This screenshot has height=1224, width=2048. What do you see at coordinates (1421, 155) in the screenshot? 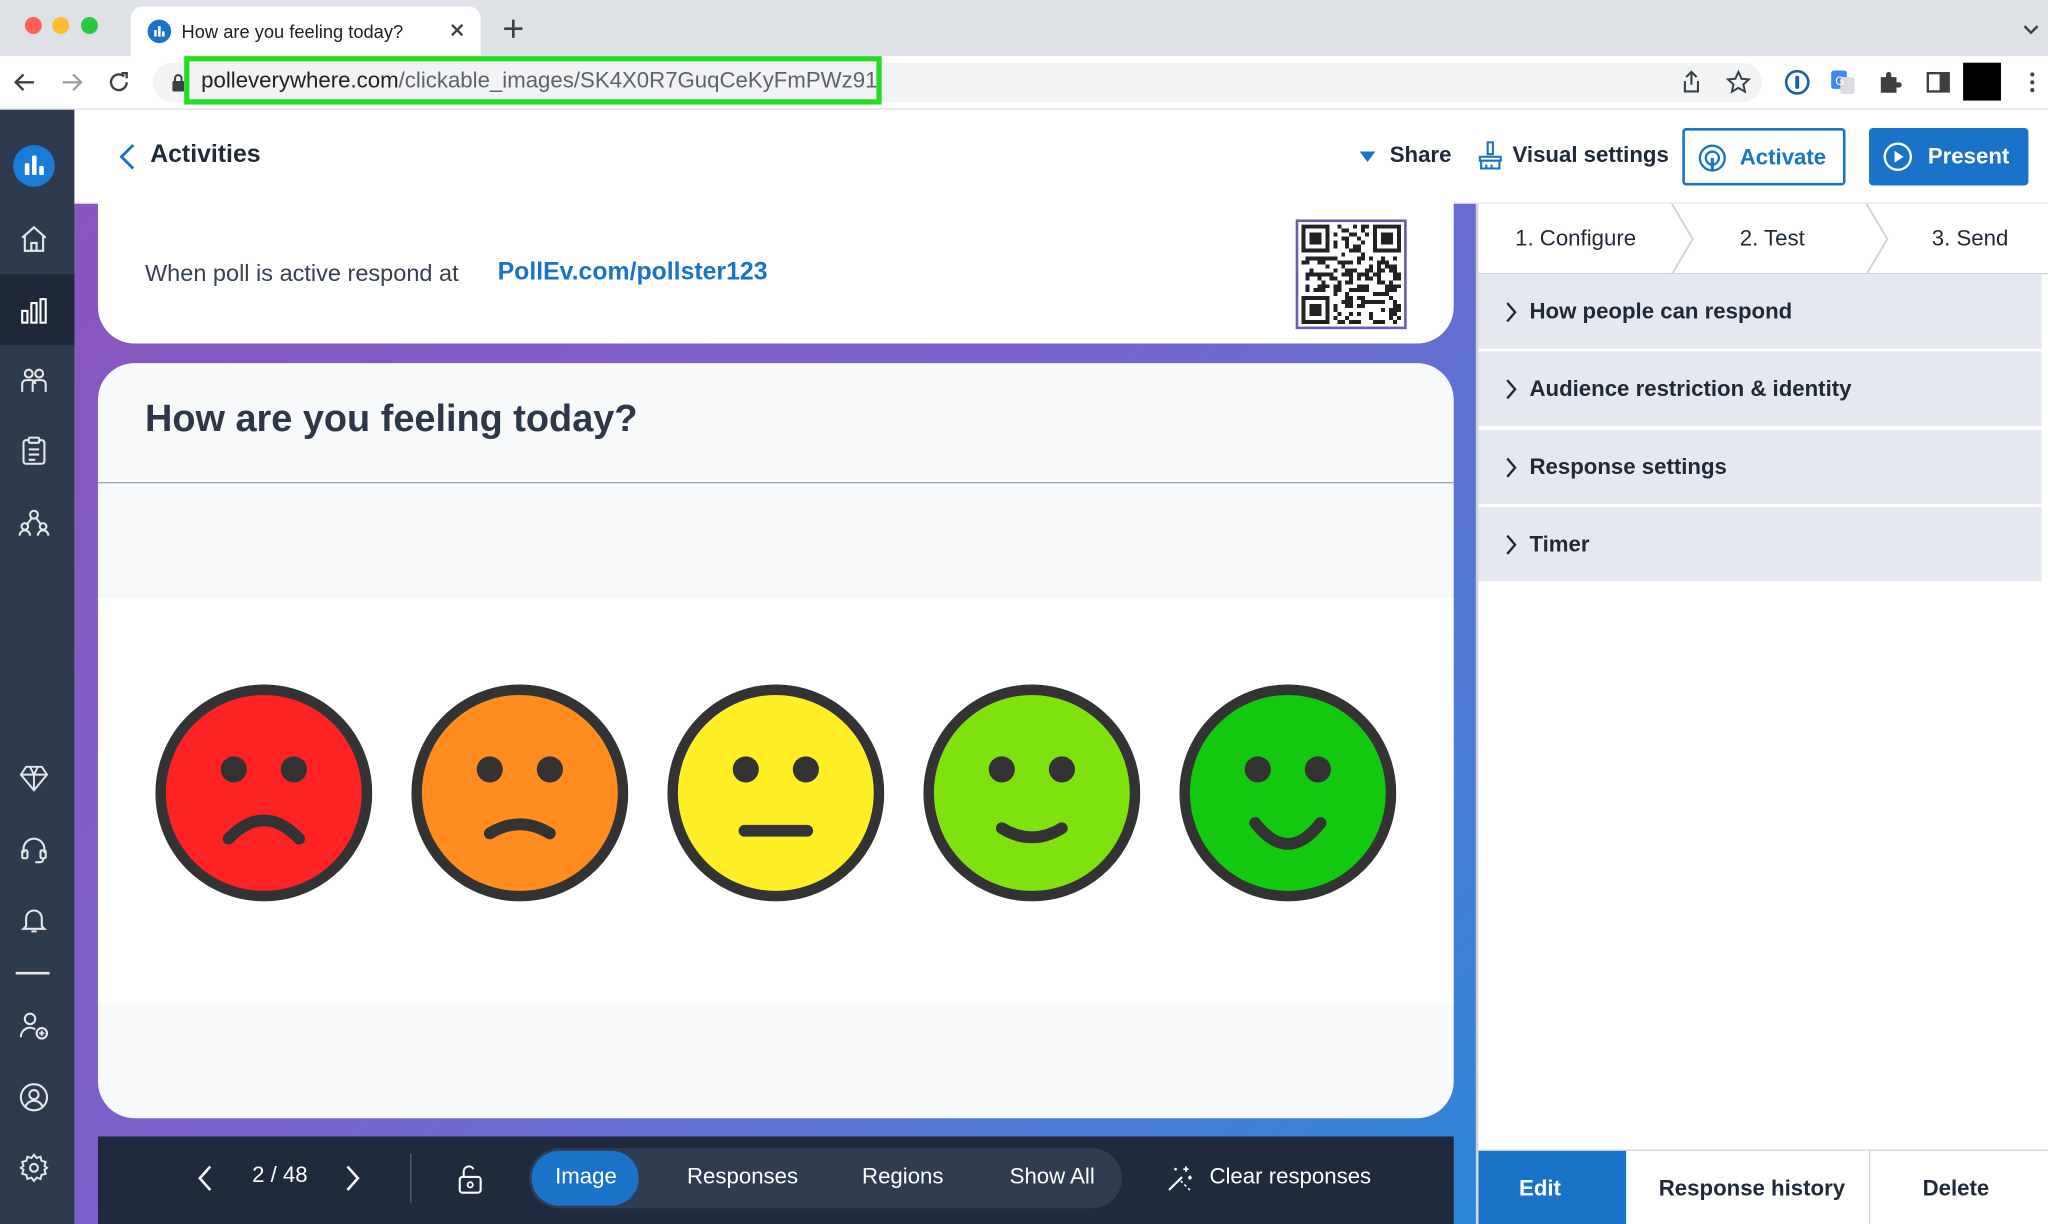
I see `share-button: Share` at bounding box center [1421, 155].